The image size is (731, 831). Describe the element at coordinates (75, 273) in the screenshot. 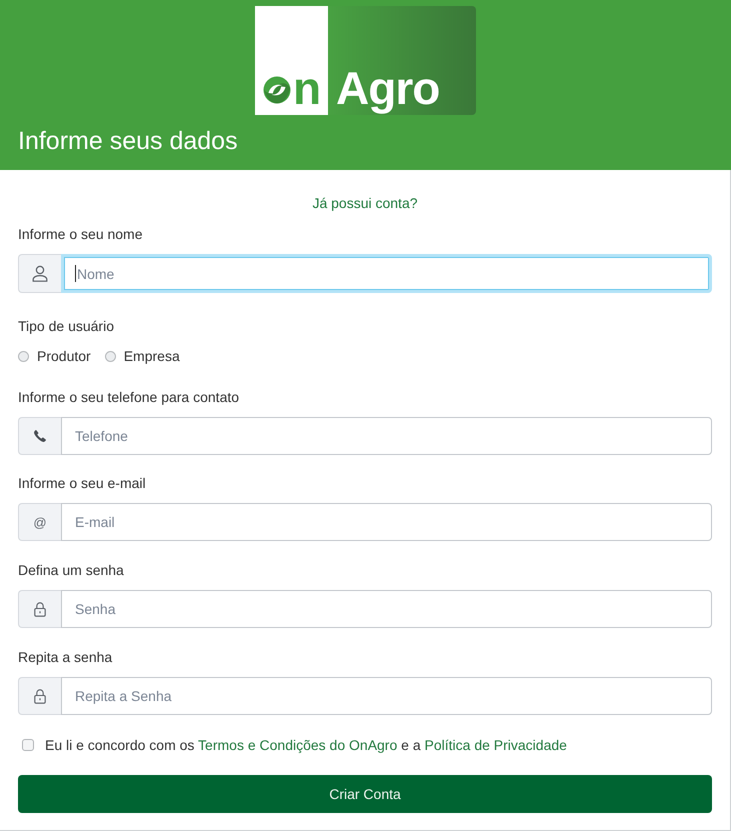

I see `text-cursor` at that location.